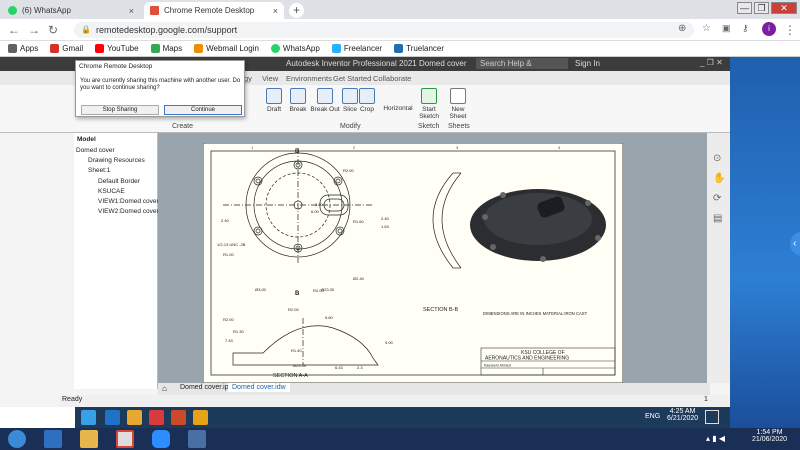  What do you see at coordinates (100, 48) in the screenshot?
I see `youtube-icon` at bounding box center [100, 48].